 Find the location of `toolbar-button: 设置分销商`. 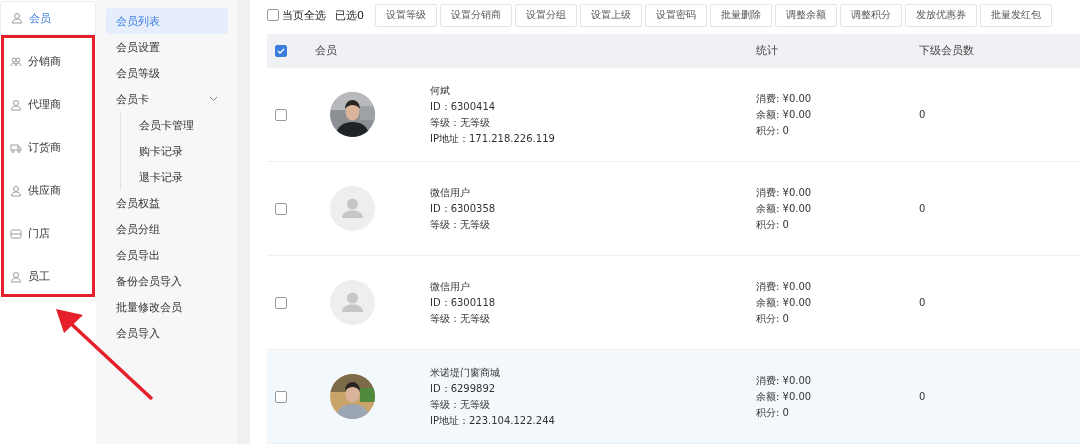

toolbar-button: 设置分销商 is located at coordinates (476, 15).